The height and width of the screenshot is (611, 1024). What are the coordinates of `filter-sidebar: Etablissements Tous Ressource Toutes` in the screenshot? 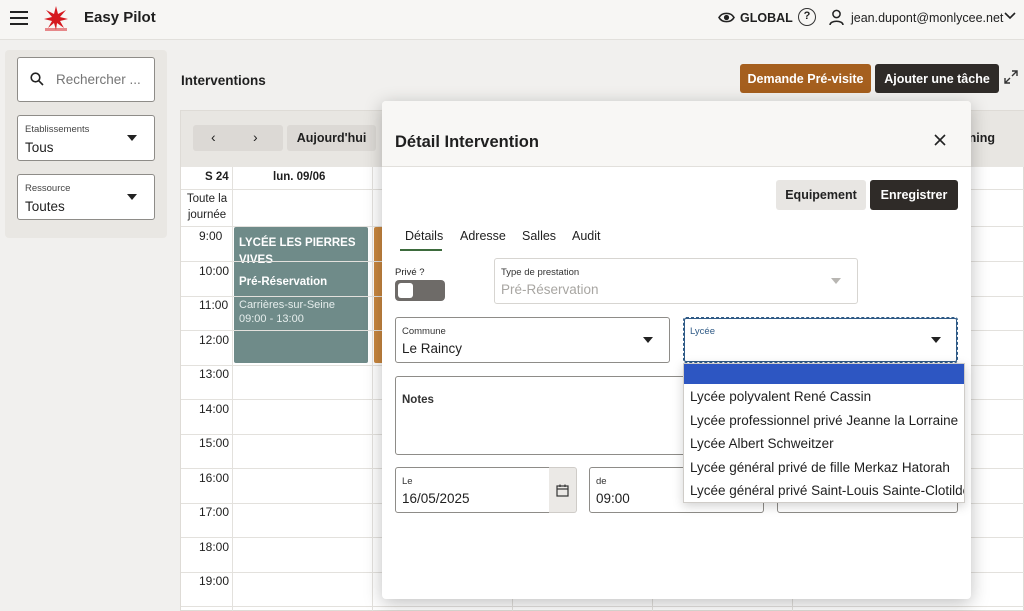 It's located at (86, 144).